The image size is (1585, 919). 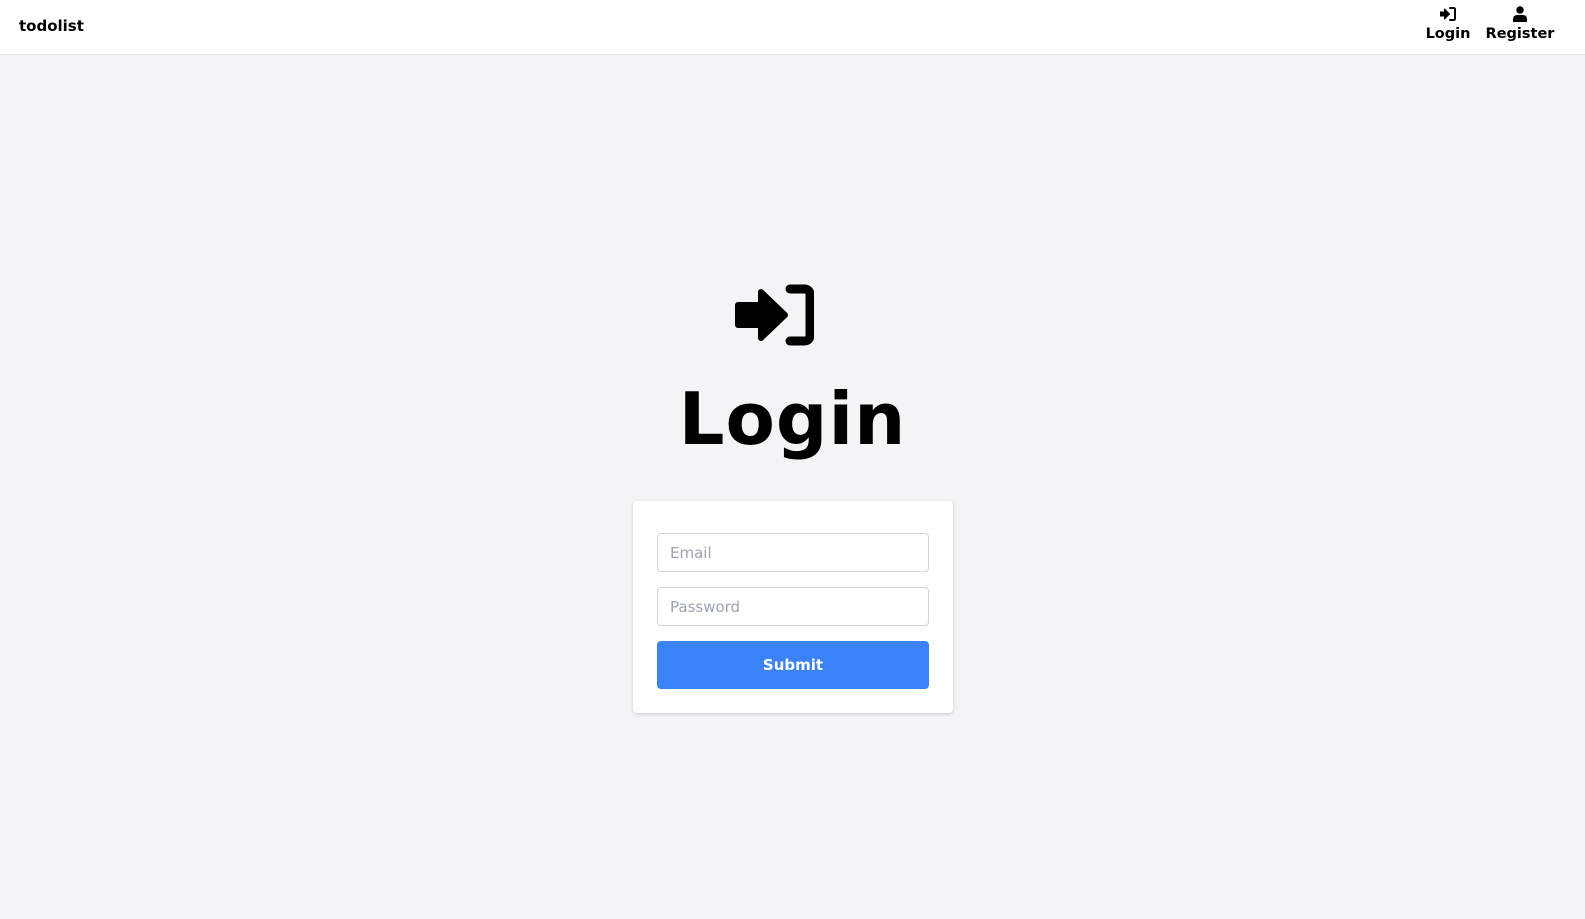 I want to click on page-title: Login, so click(x=792, y=419).